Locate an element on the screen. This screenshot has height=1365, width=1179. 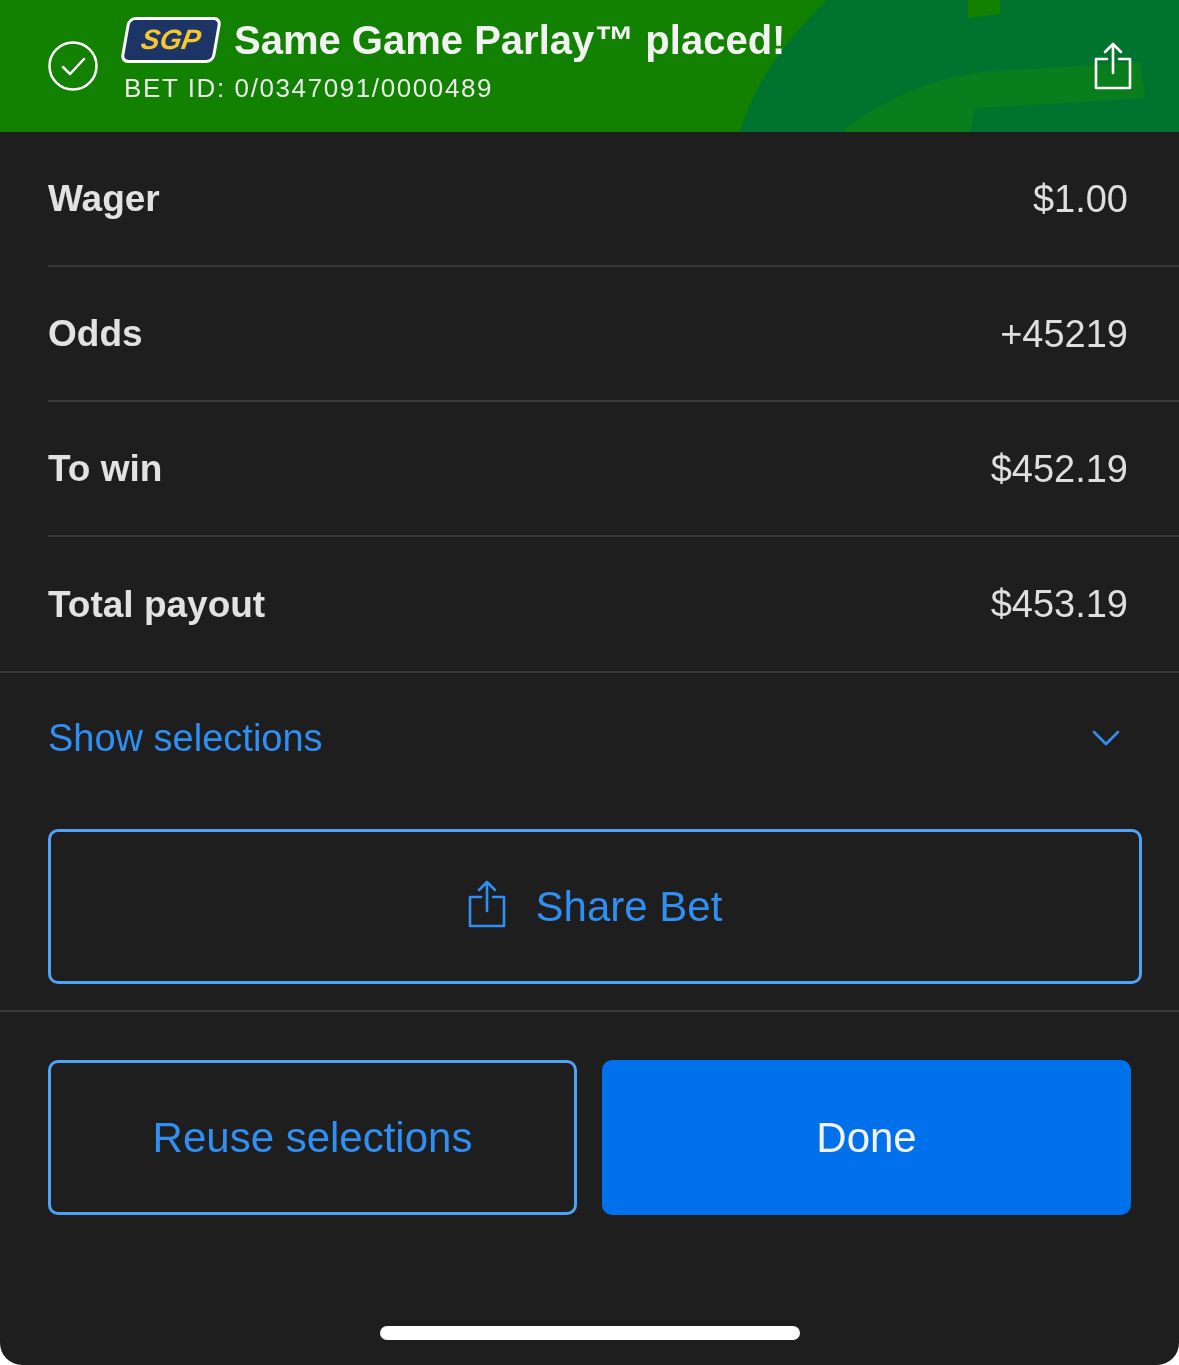
summary-value: $453.19 is located at coordinates (1059, 604).